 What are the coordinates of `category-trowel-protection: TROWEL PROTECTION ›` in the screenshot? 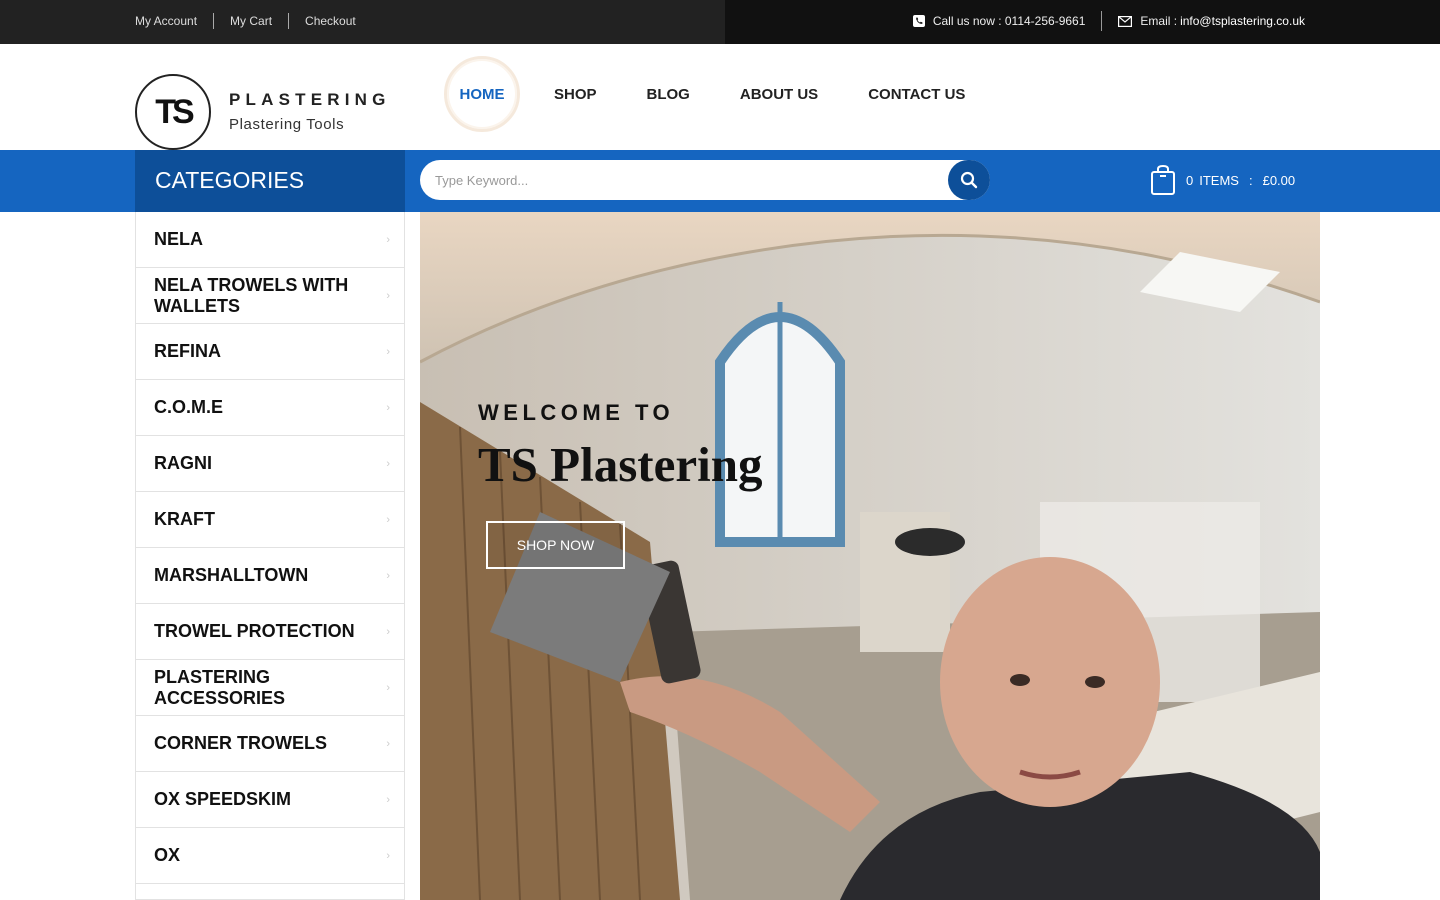 It's located at (270, 632).